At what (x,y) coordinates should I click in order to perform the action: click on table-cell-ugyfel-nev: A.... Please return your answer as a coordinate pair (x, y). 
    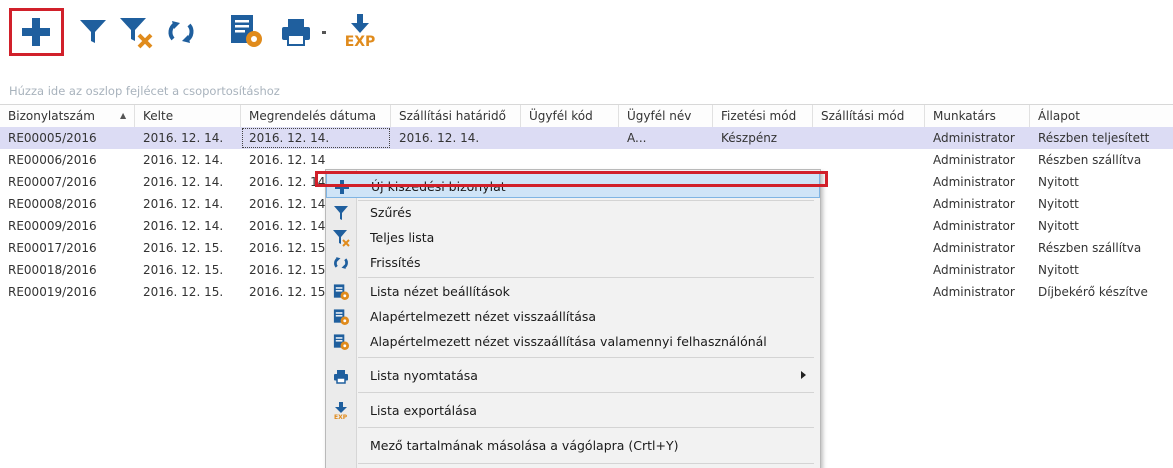
    Looking at the image, I should click on (666, 138).